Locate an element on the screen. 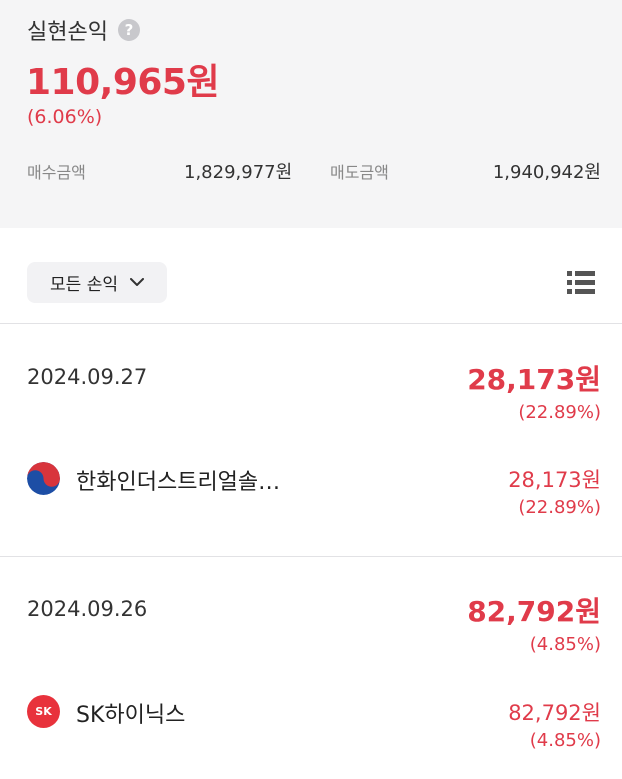 The height and width of the screenshot is (779, 622). buy-amount-label: 매수금액 is located at coordinates (56, 172).